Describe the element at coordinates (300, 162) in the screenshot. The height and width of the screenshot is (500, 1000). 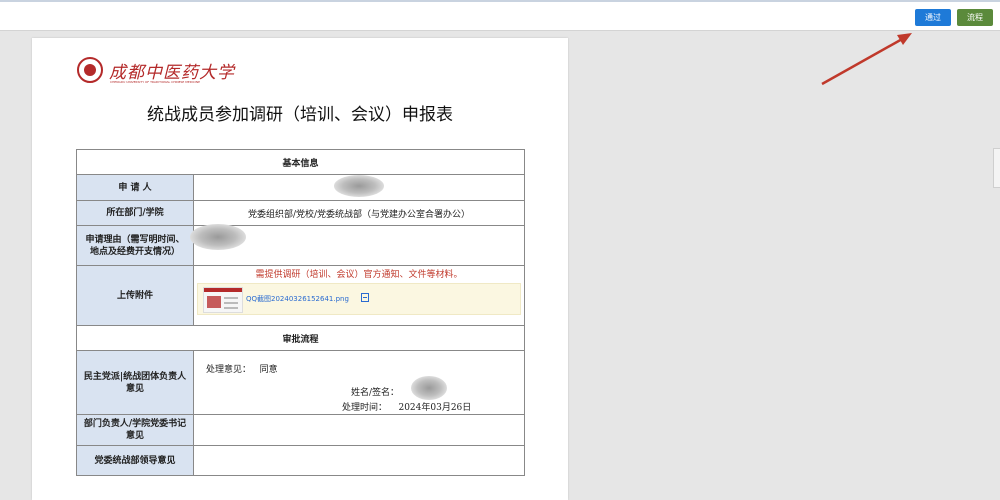
I see `section-basic-info: 基本信息` at that location.